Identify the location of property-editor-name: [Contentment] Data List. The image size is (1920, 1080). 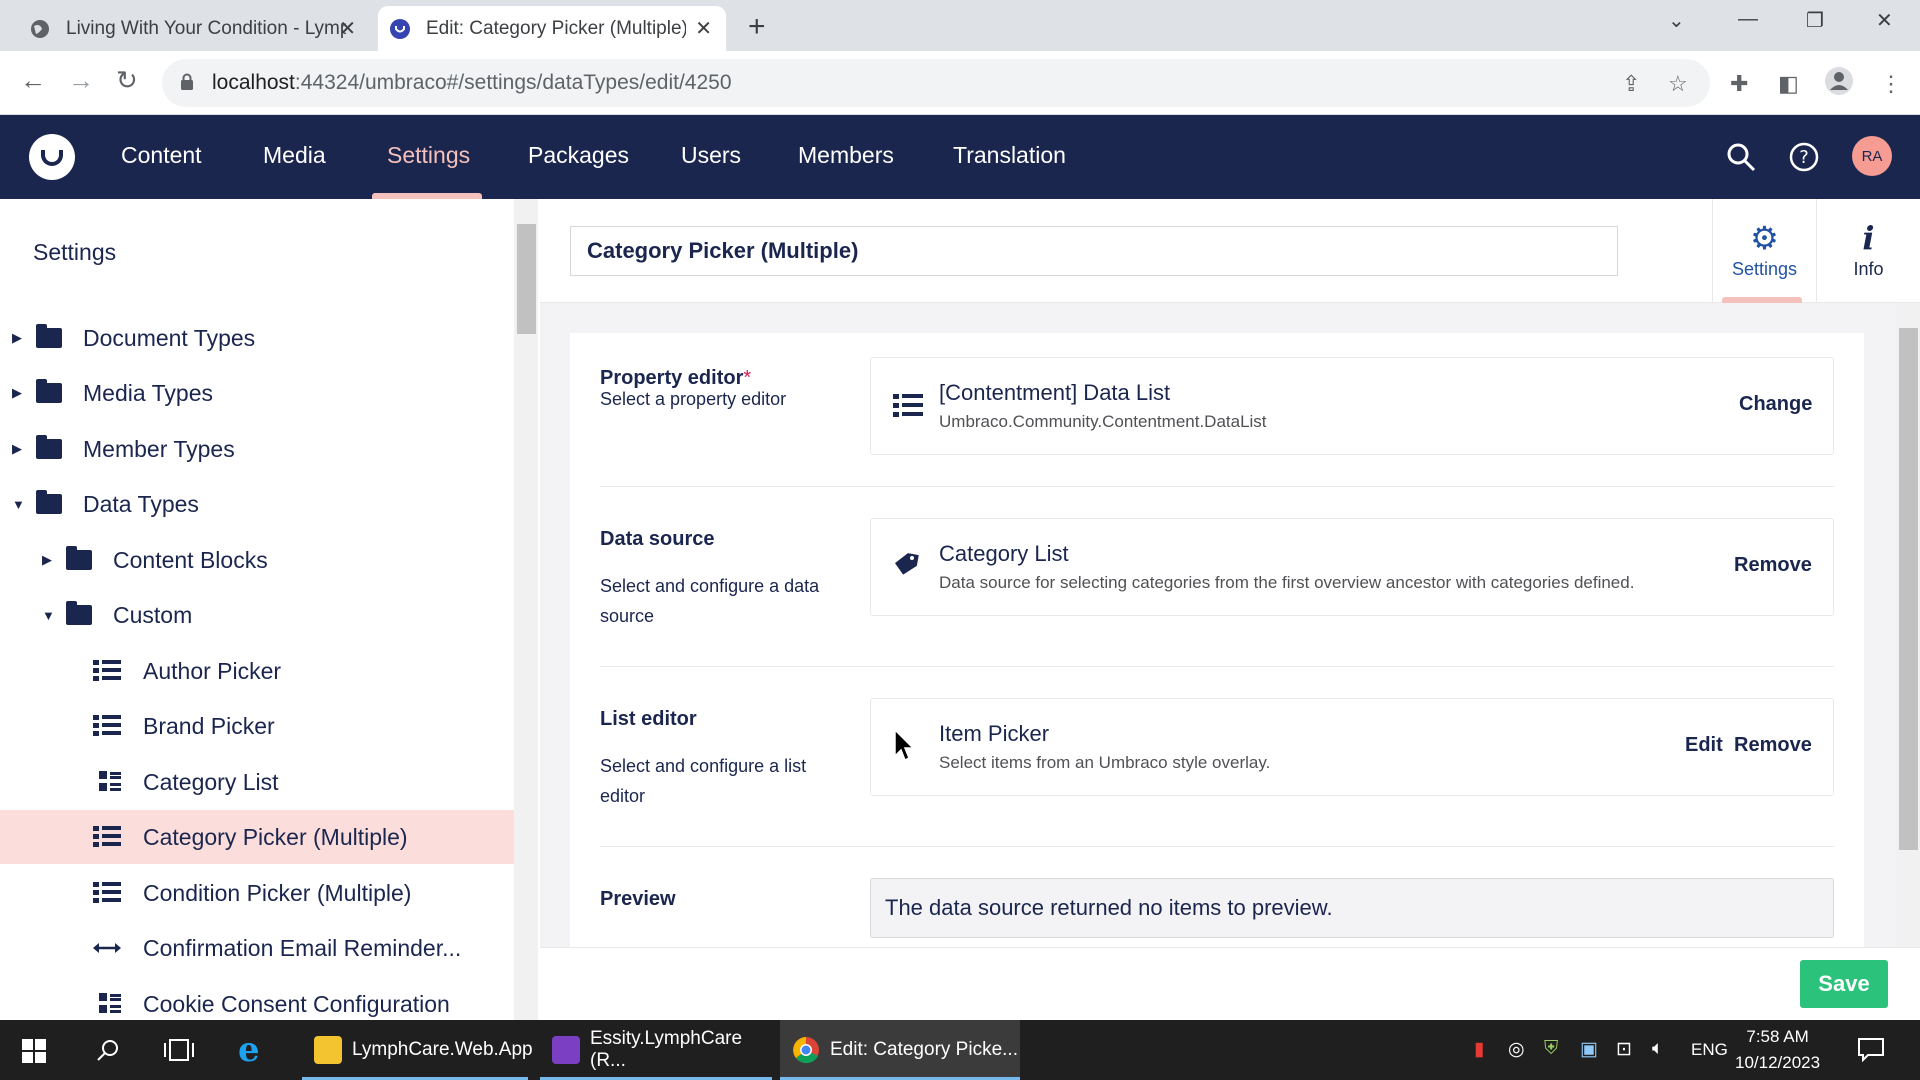
(1055, 392).